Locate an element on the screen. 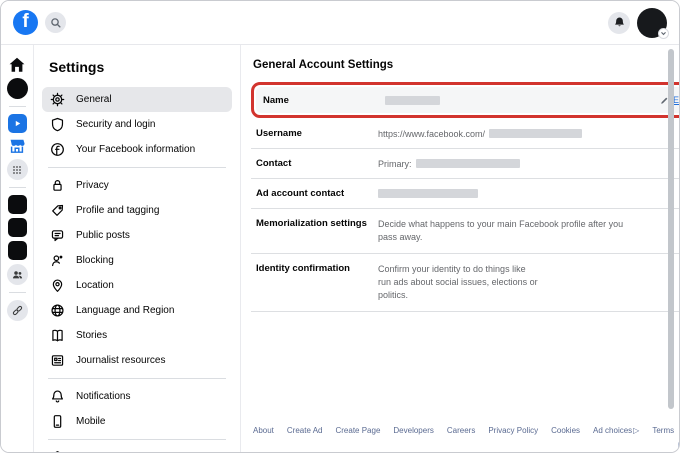 This screenshot has width=680, height=453. search-button is located at coordinates (55, 22).